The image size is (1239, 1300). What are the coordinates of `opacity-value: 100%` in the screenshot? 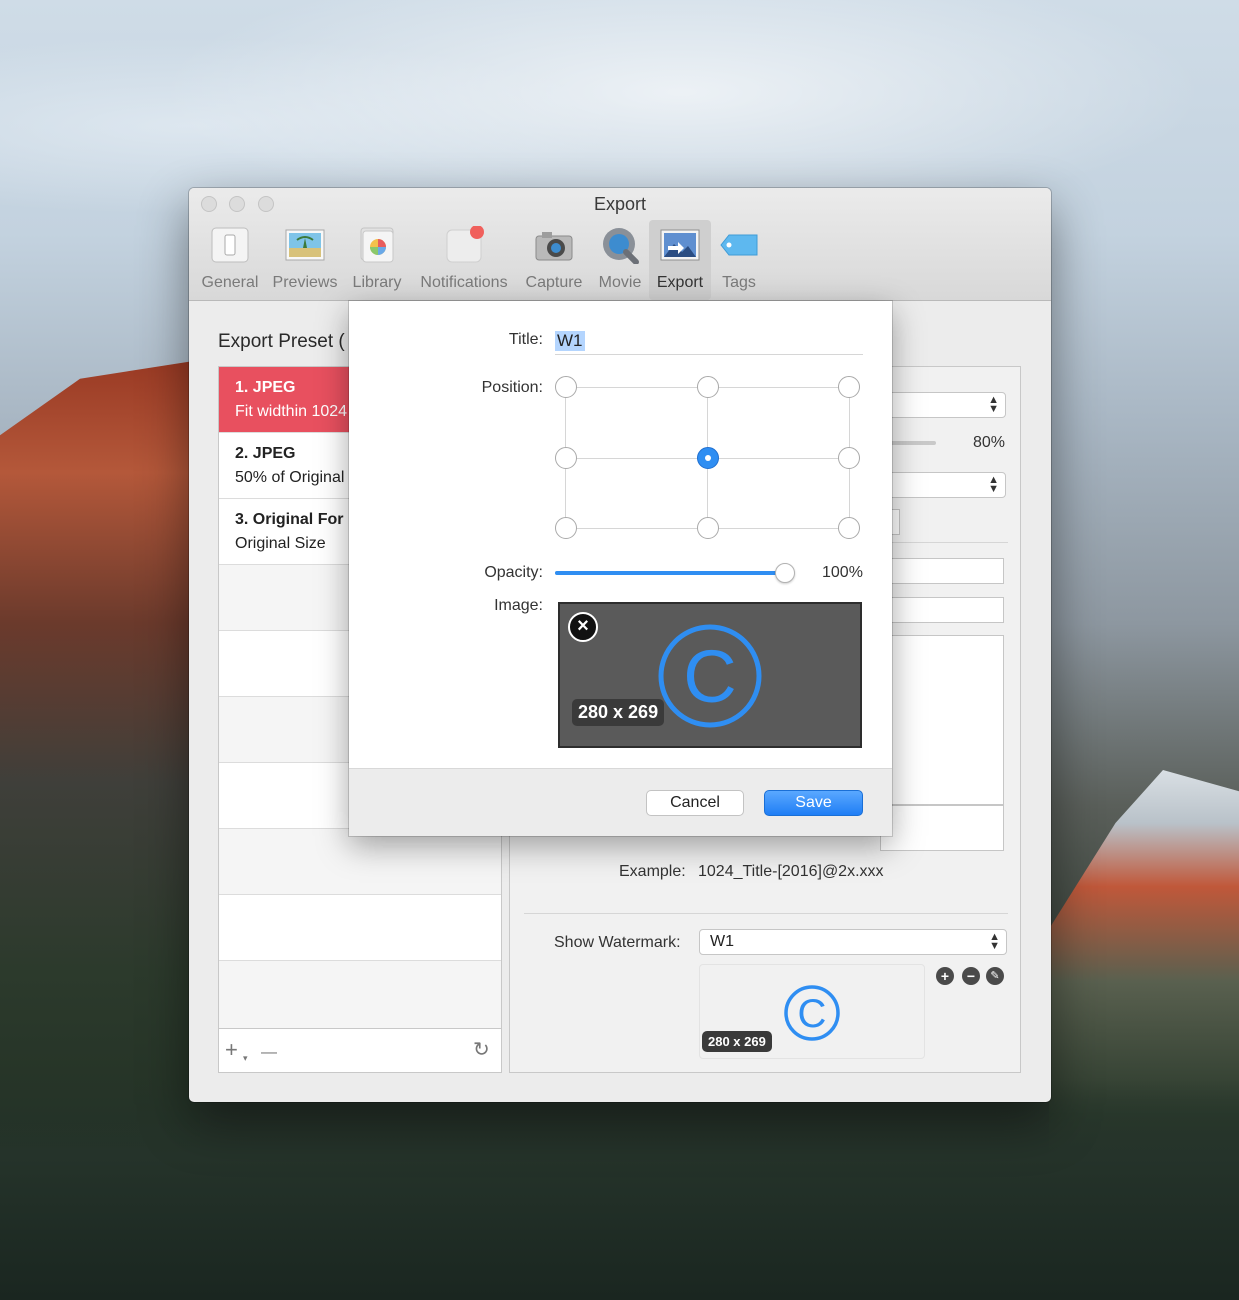 It's located at (842, 572).